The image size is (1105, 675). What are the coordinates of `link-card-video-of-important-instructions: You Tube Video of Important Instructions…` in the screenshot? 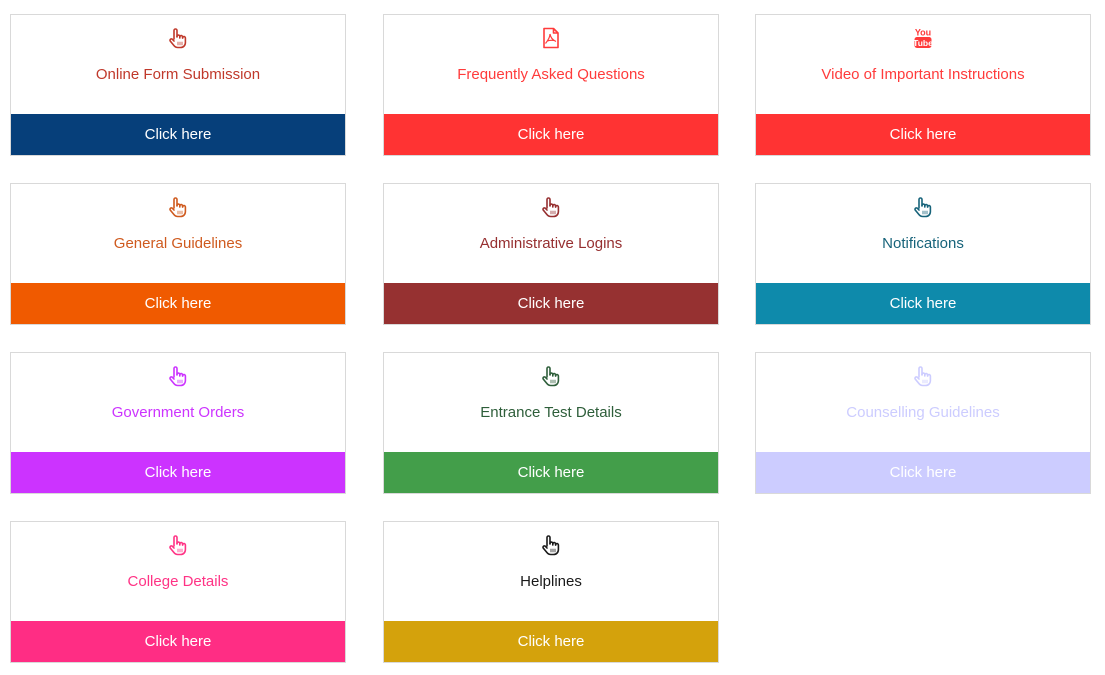 It's located at (923, 85).